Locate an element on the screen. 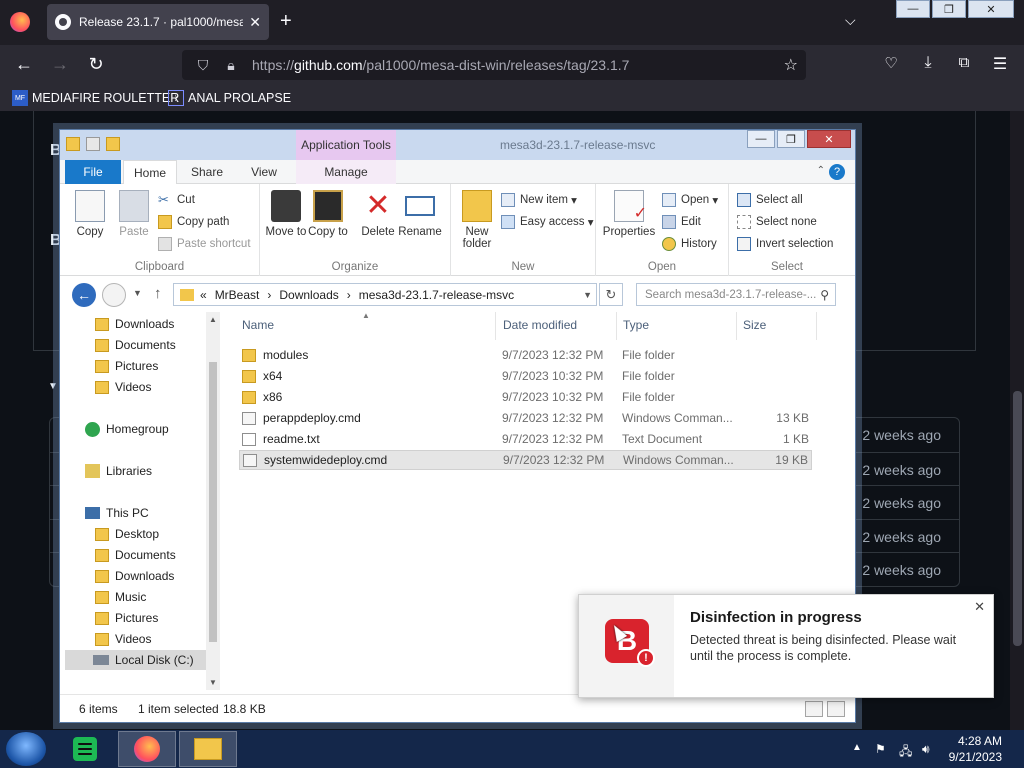  copy-path-button: Copy path is located at coordinates (193, 222).